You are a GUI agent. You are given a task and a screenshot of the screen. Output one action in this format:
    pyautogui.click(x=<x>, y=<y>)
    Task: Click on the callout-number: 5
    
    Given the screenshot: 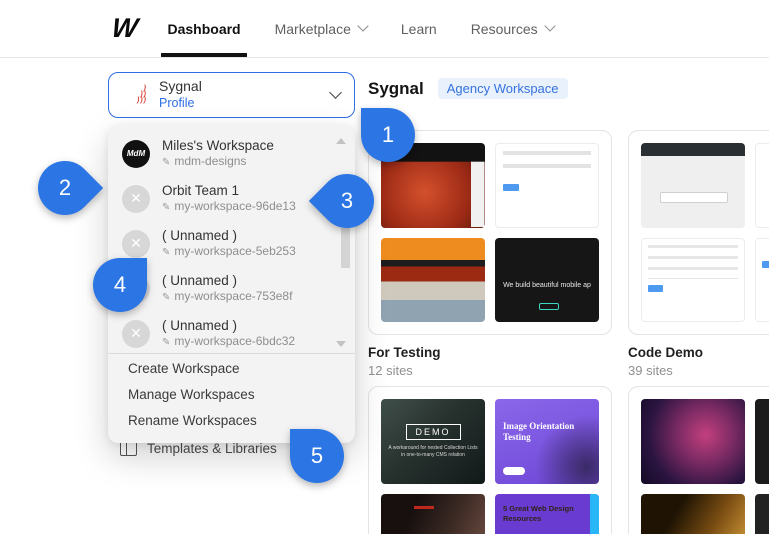 What is the action you would take?
    pyautogui.click(x=317, y=455)
    